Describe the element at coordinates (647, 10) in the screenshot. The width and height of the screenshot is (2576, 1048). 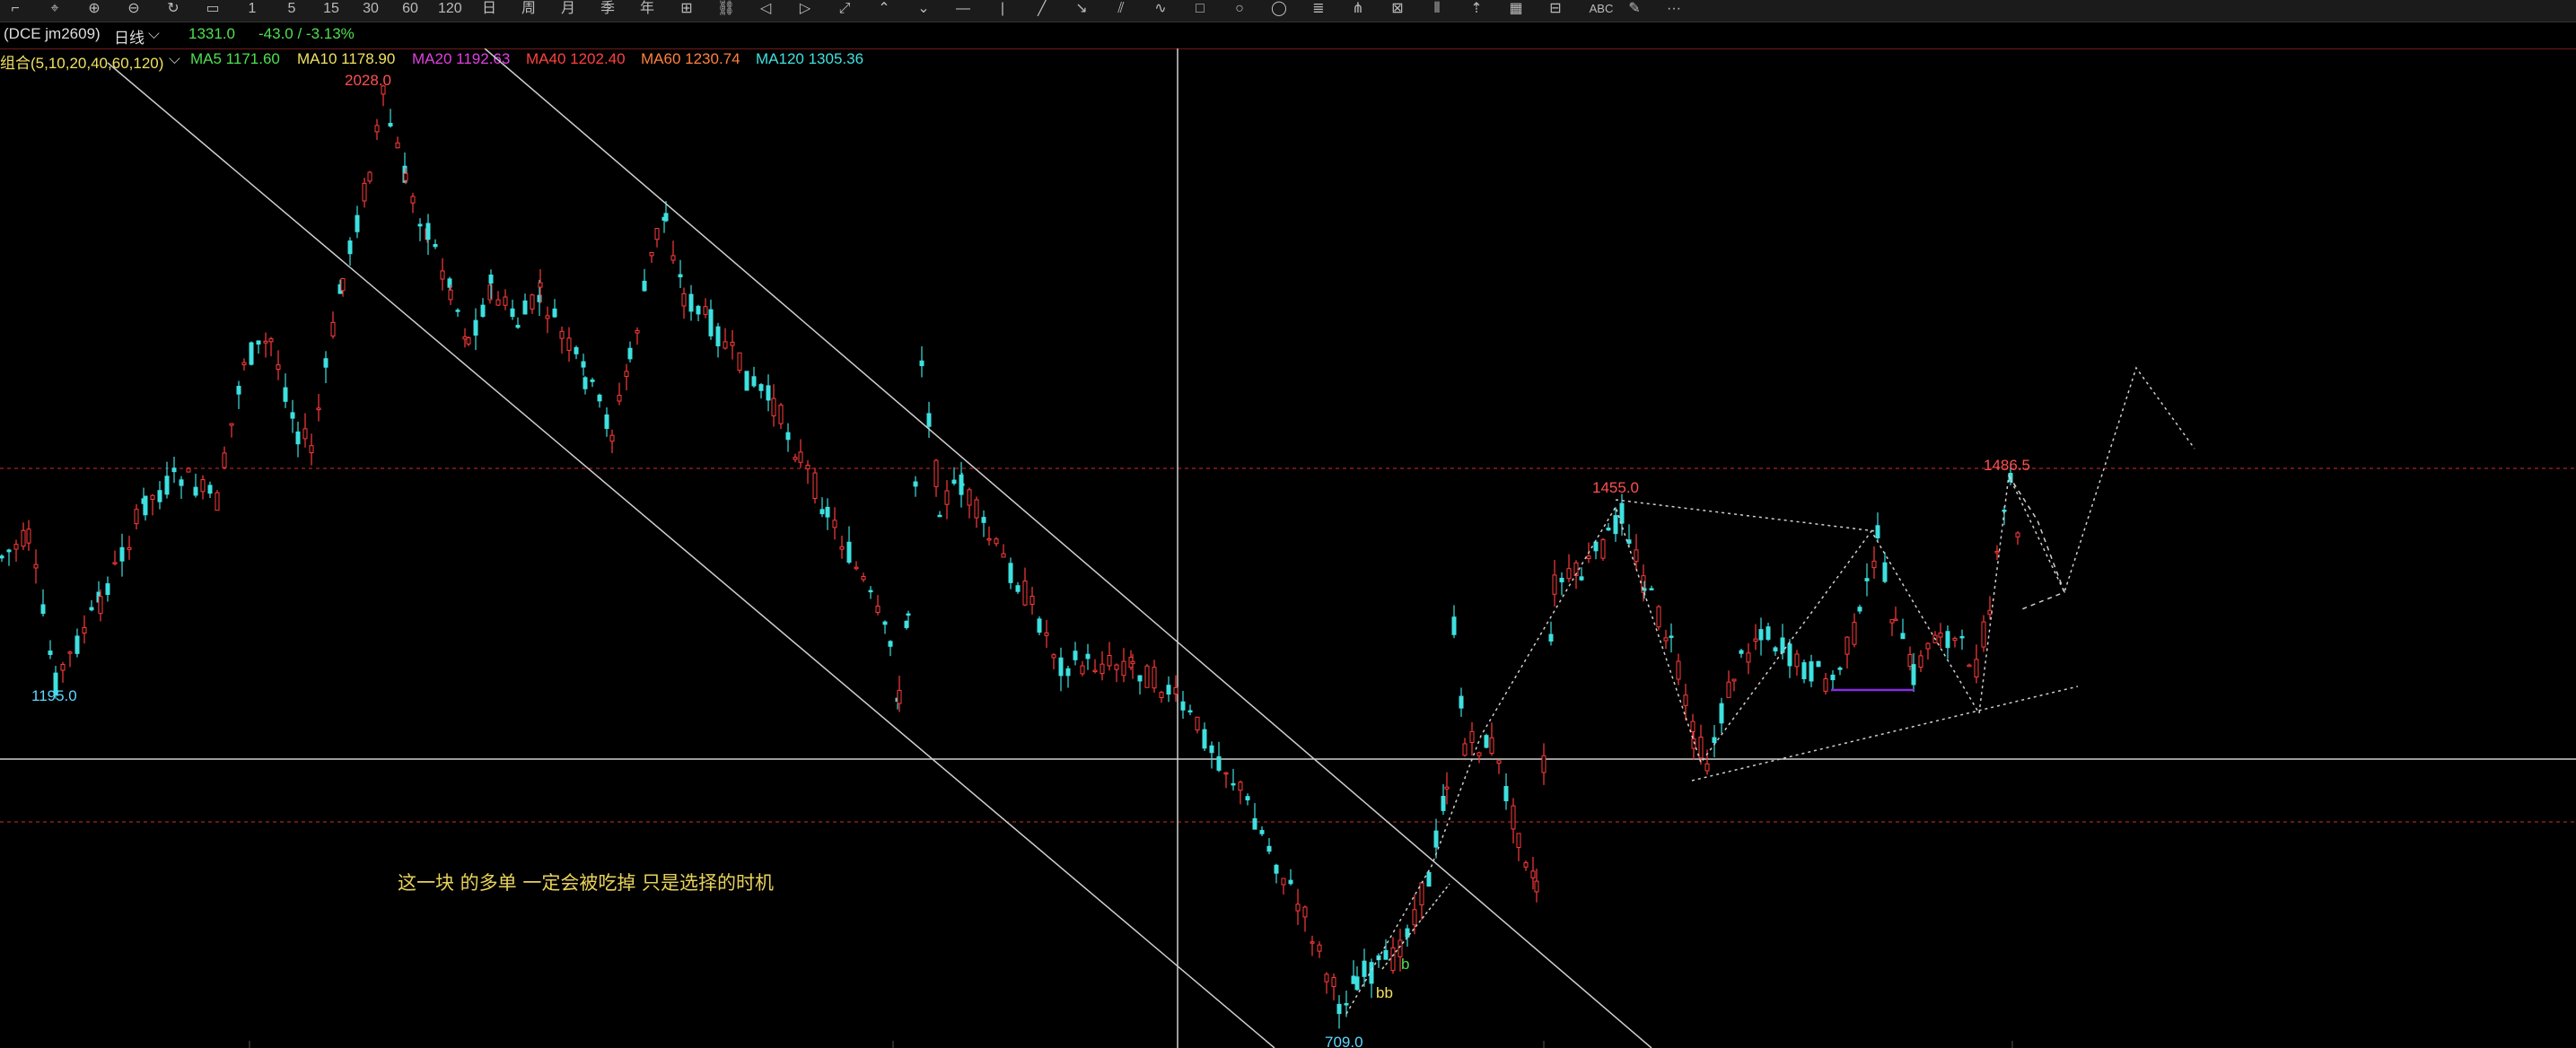
I see `period-year-icon: 年` at that location.